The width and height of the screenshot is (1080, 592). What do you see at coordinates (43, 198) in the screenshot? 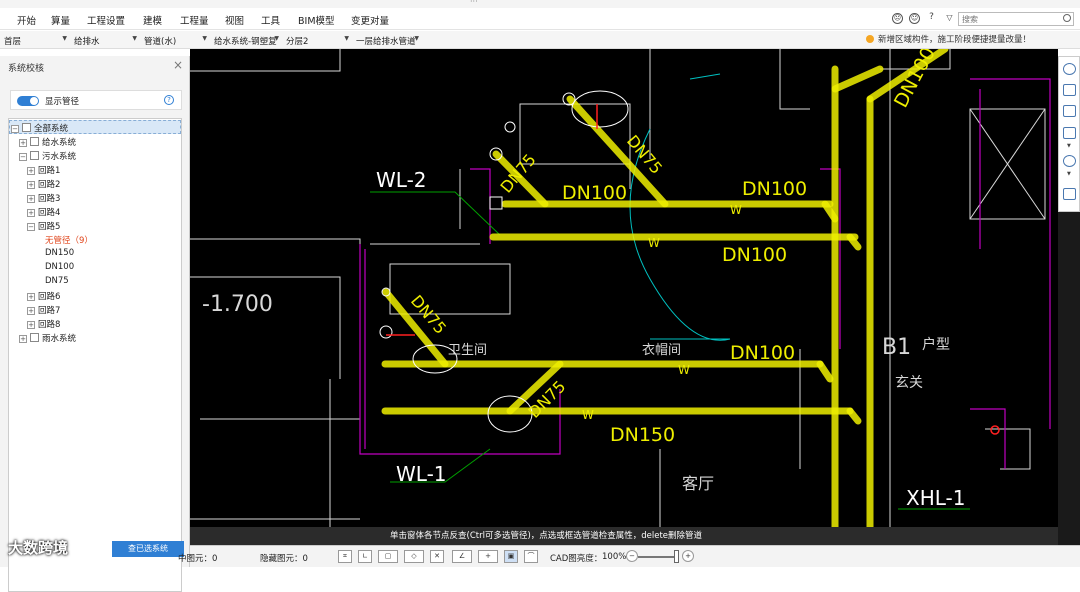
I see `tree-node-loop3: + 回路3` at bounding box center [43, 198].